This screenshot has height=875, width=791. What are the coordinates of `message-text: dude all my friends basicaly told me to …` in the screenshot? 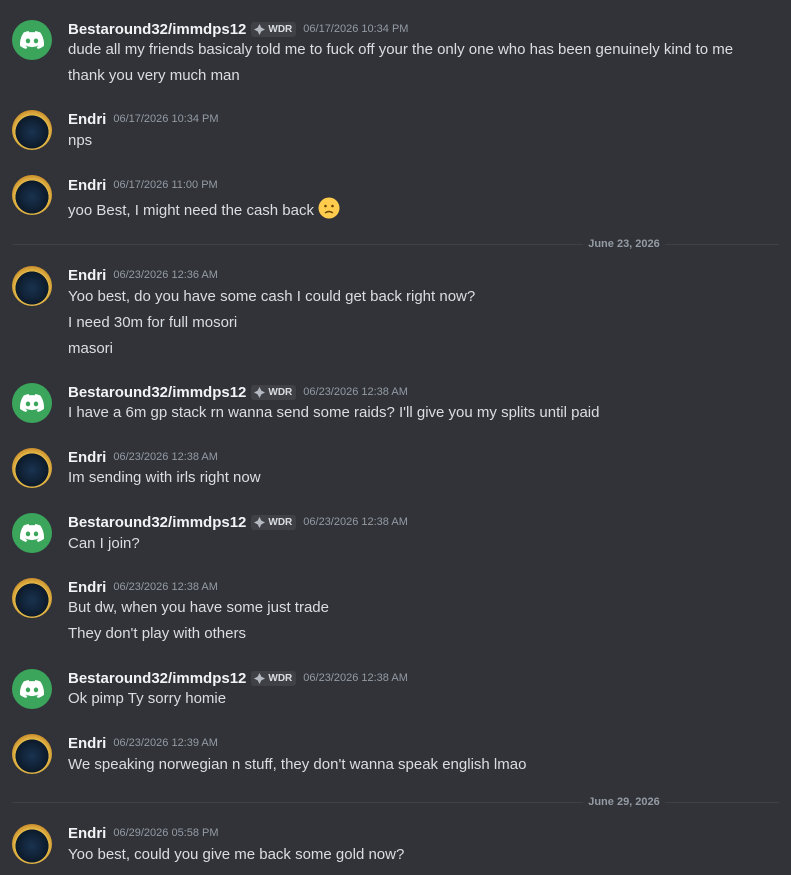 It's located at (401, 49).